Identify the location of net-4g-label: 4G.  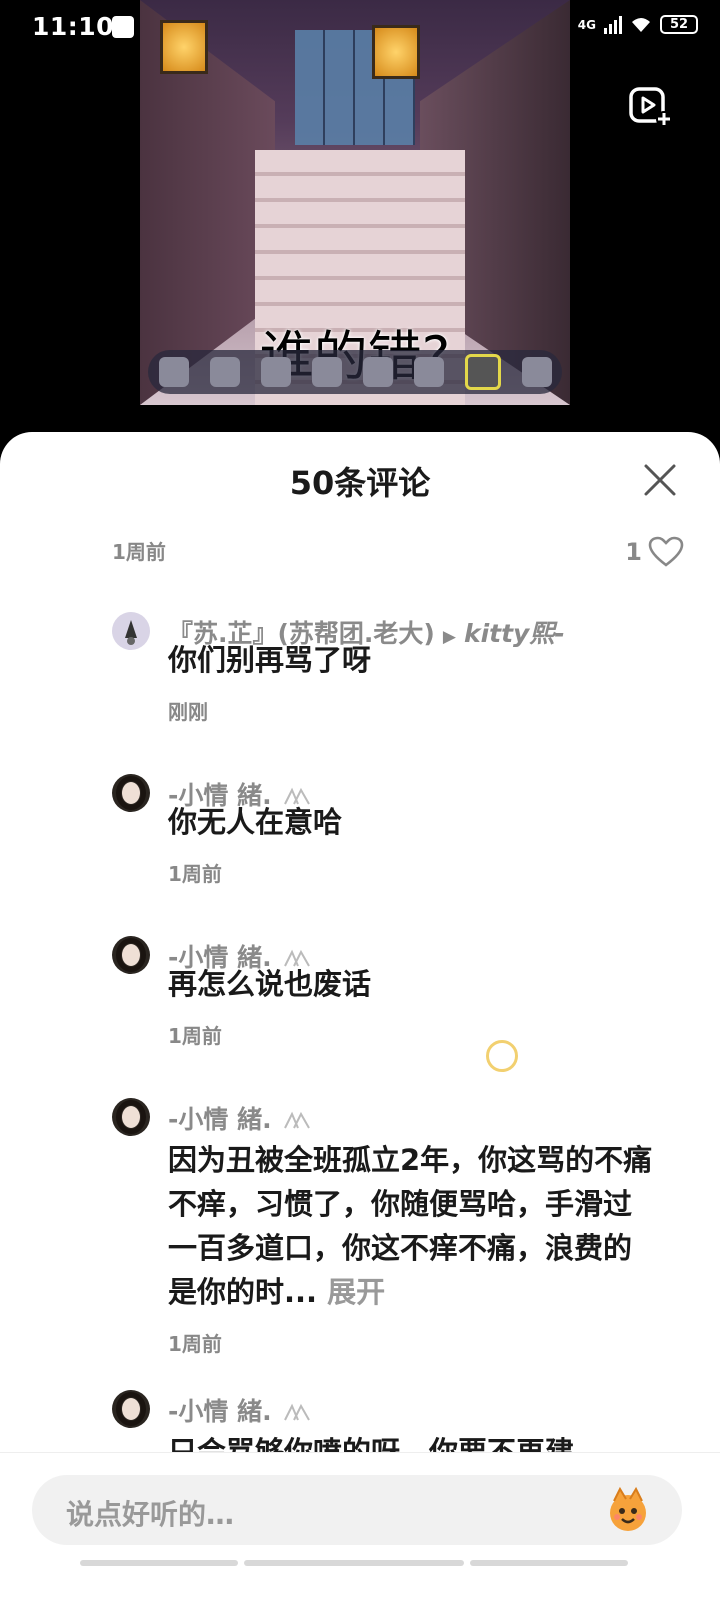
(586, 24).